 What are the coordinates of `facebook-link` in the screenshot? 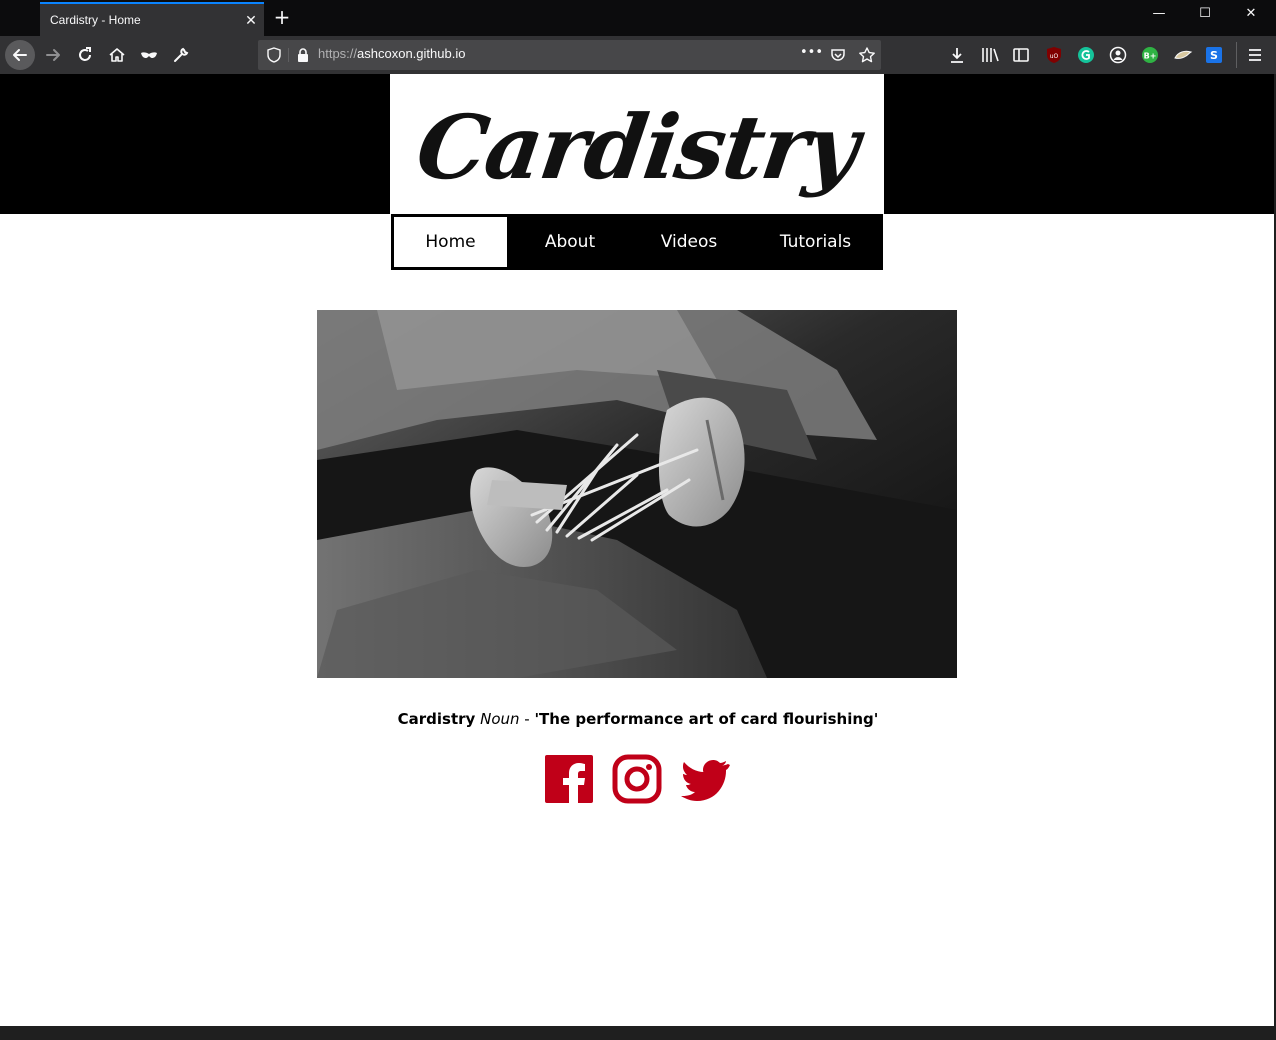 It's located at (569, 779).